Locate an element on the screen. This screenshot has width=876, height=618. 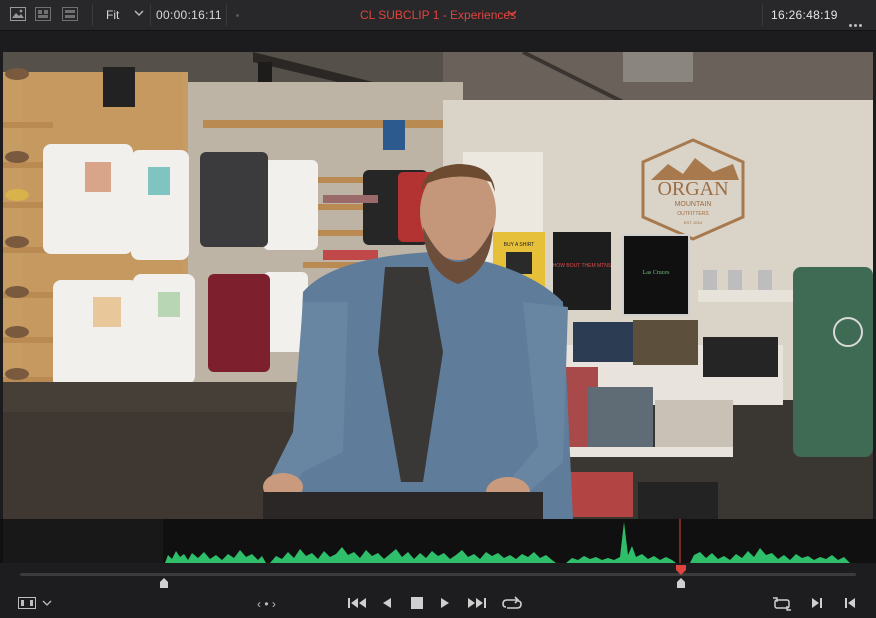
poster-las-cruces: Las Cruces is located at coordinates (656, 273).